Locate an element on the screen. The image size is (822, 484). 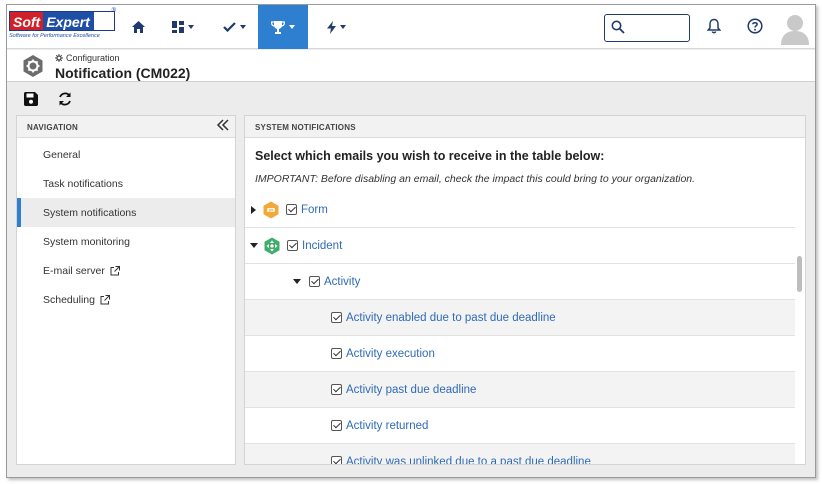
configuration-hexagon-icon is located at coordinates (33, 66).